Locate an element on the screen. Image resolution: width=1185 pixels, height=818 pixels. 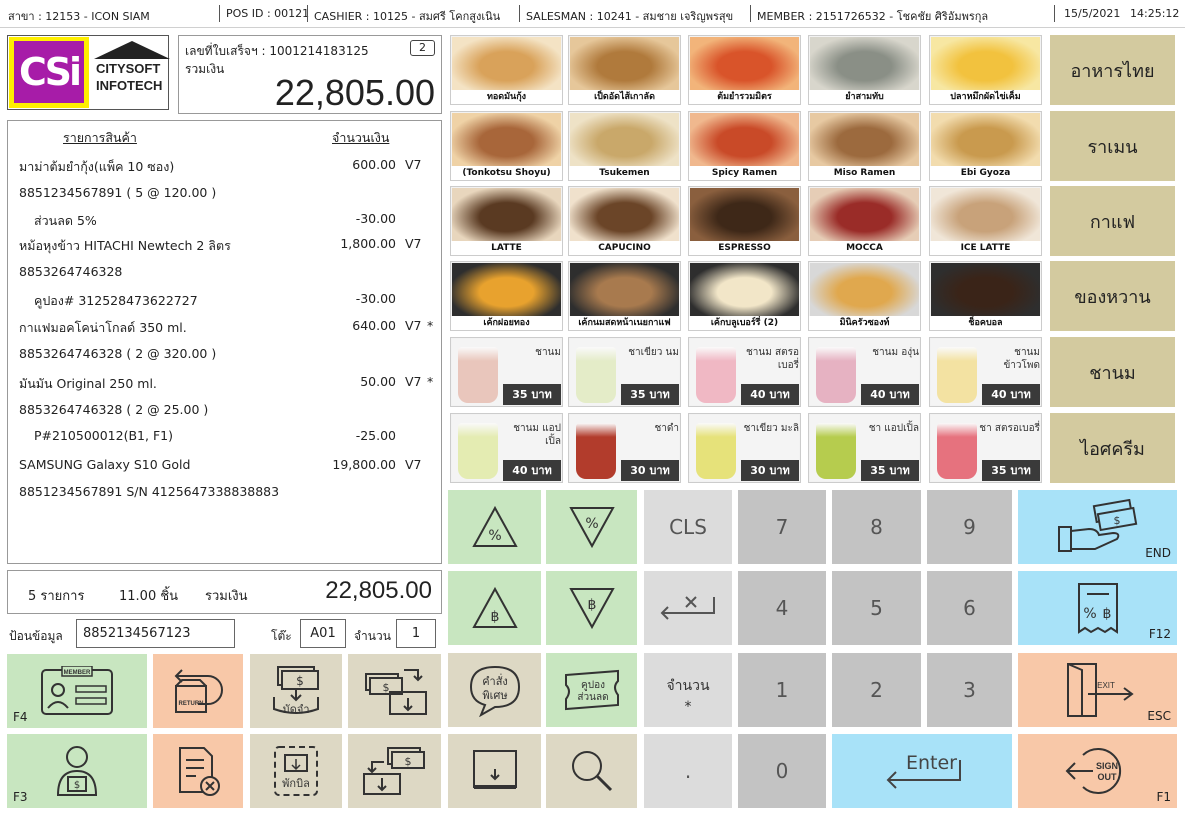
drink-tile: ชาเขียว นม 35 บาท is located at coordinates (624, 372).